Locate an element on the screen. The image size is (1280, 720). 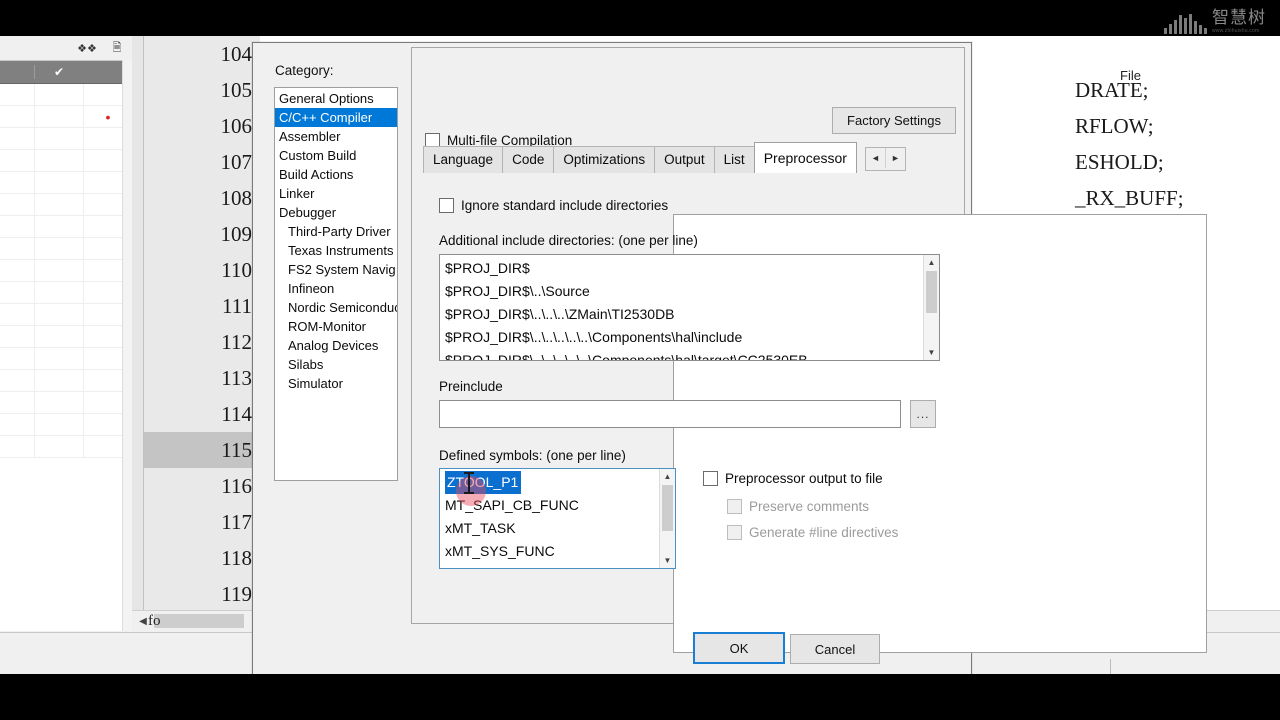
defined-symbol-item: xMT_SYS_FUNC is located at coordinates (500, 551).